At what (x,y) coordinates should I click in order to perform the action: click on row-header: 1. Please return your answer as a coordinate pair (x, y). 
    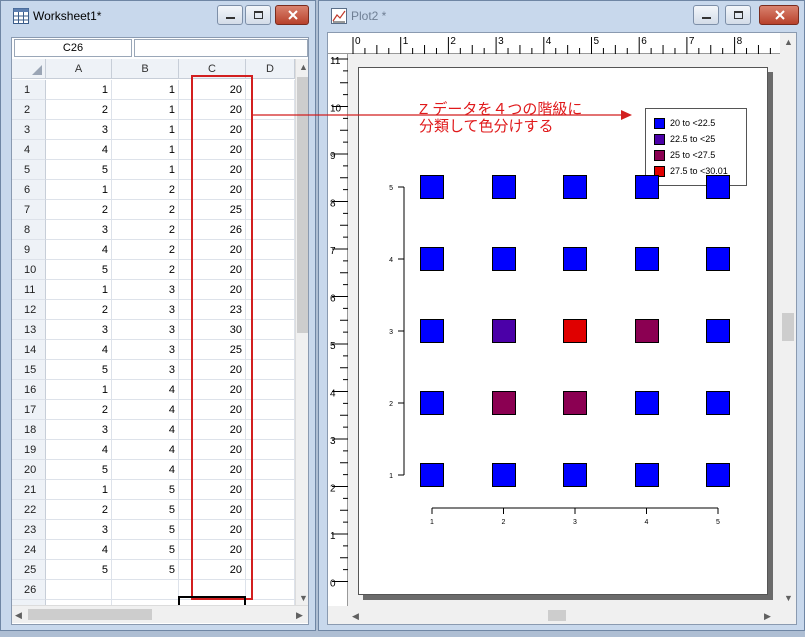
    Looking at the image, I should click on (29, 90).